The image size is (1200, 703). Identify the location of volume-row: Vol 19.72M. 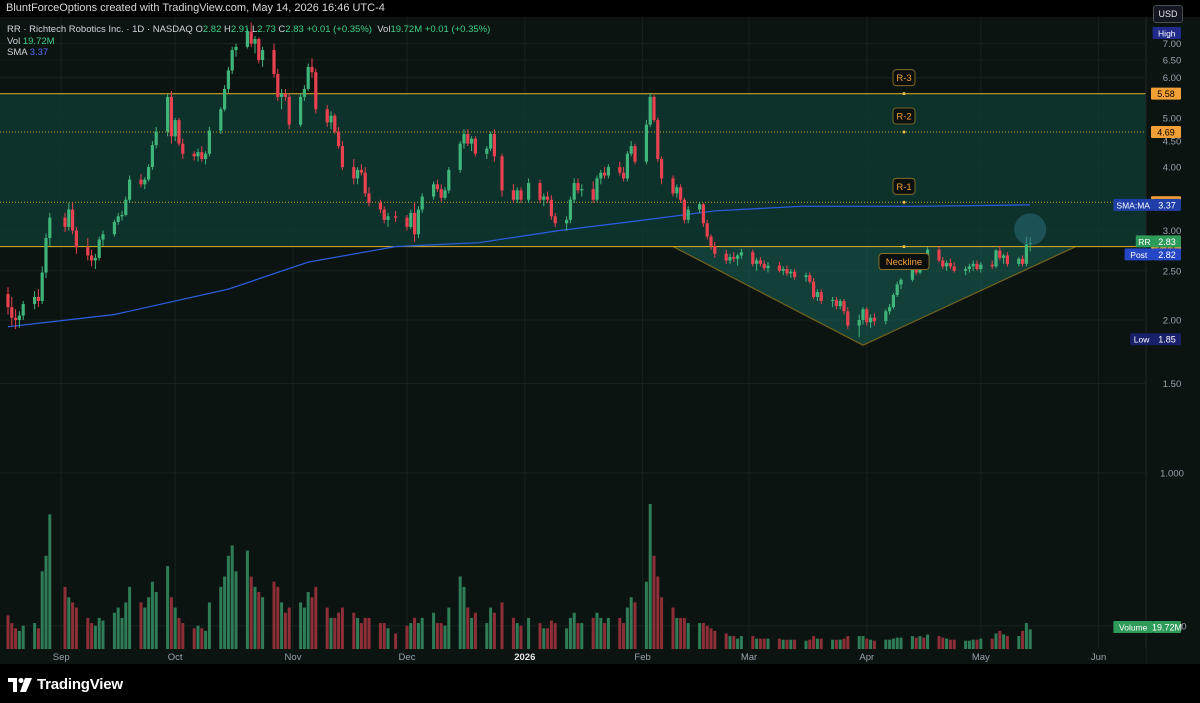
(248, 42).